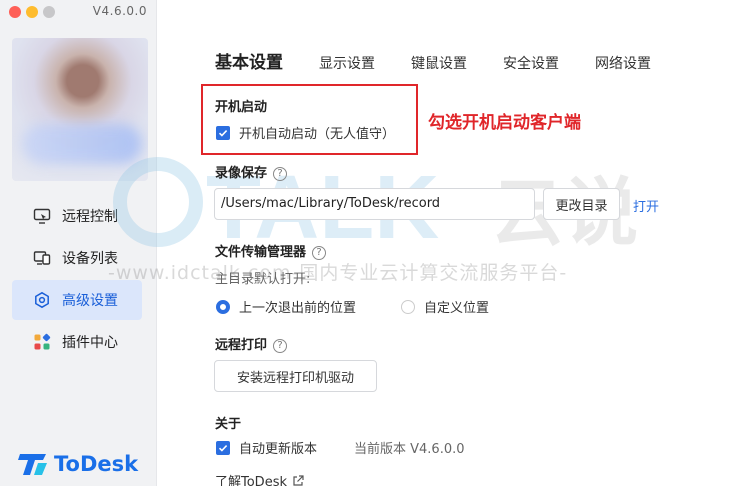 This screenshot has width=740, height=486. What do you see at coordinates (90, 343) in the screenshot?
I see `sidebar-item-label: 插件中心` at bounding box center [90, 343].